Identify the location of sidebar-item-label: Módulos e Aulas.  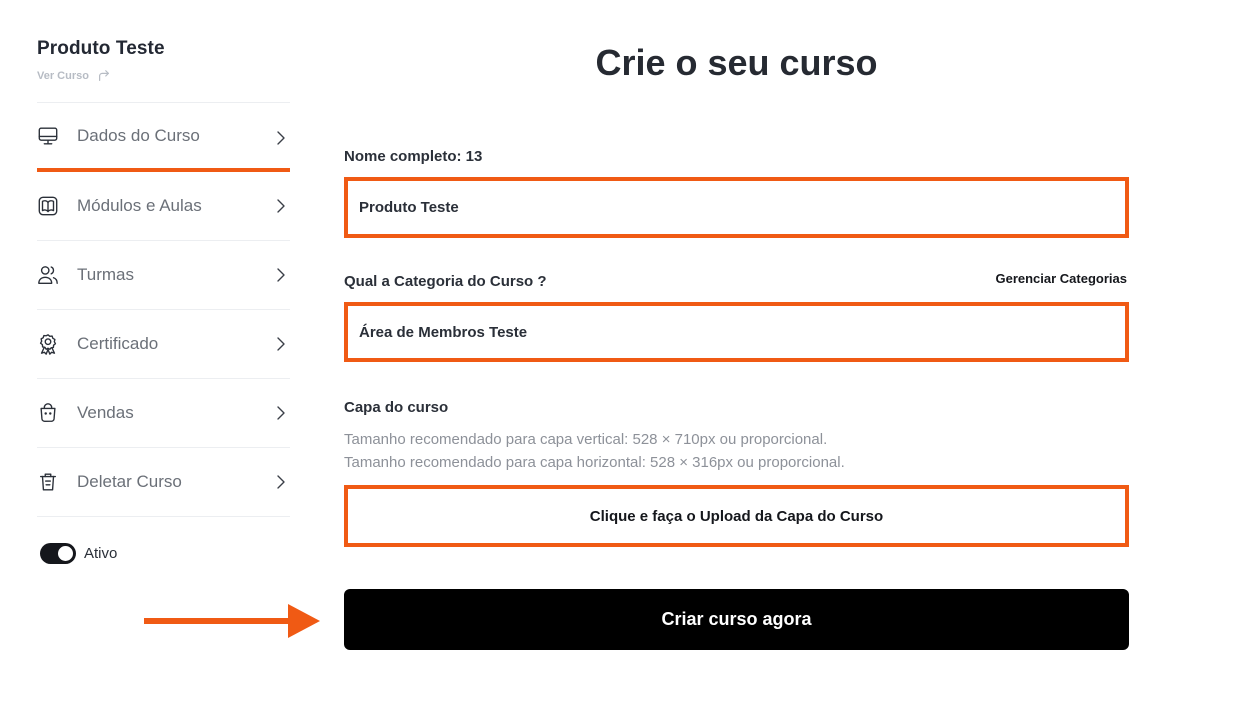
(139, 205).